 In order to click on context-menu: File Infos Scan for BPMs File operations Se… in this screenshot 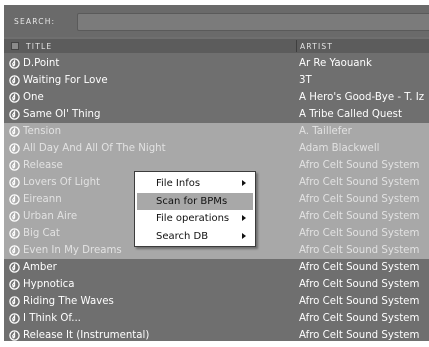, I will do `click(195, 209)`.